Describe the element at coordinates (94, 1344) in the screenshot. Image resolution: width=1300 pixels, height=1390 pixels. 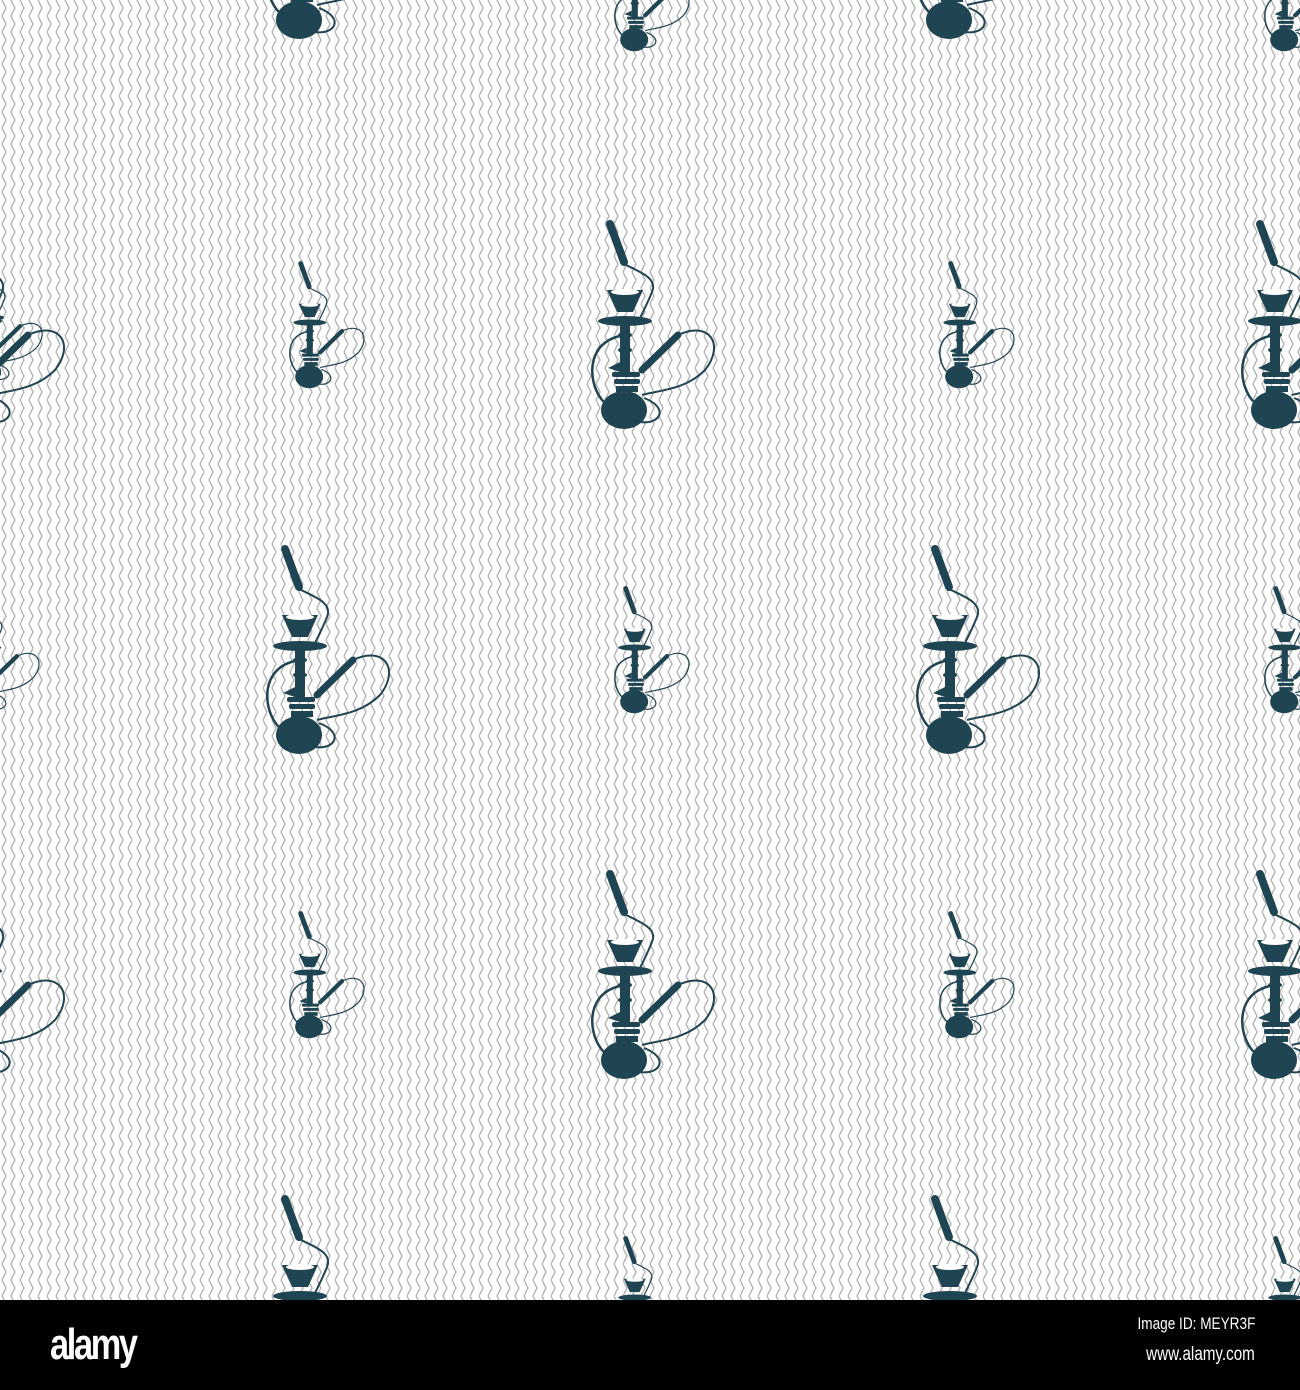
I see `alamy-logo: alamy` at that location.